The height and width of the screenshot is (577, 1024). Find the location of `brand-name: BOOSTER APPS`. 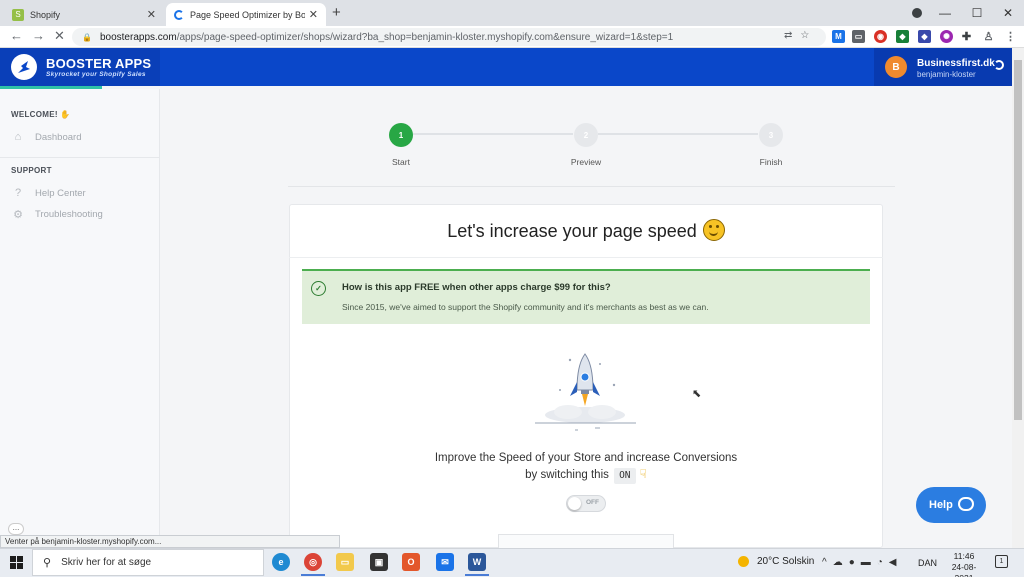

brand-name: BOOSTER APPS is located at coordinates (99, 63).